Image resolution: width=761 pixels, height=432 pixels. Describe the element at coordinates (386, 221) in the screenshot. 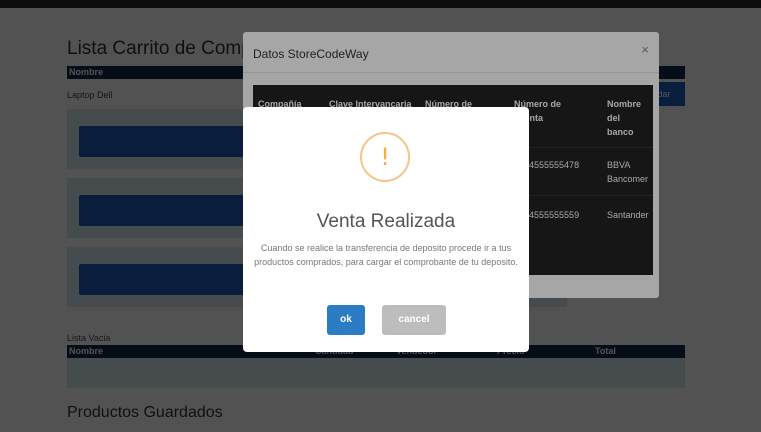

I see `alert-title: Venta Realizada` at that location.